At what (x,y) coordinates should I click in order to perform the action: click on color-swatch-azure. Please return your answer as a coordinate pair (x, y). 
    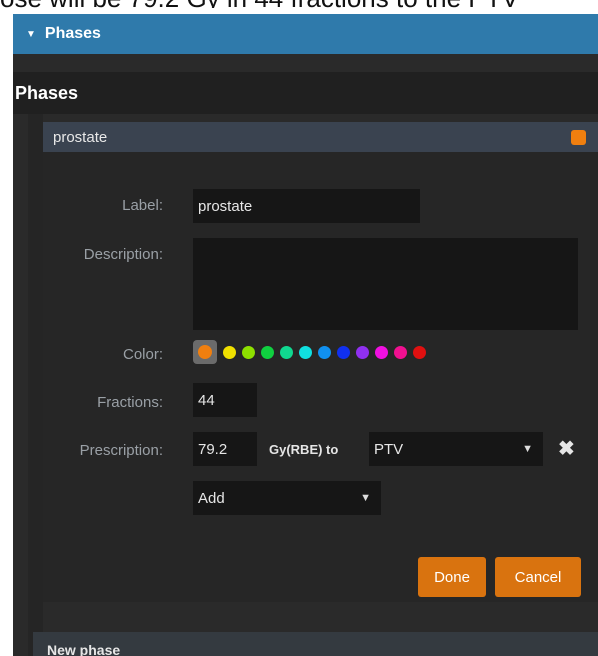
    Looking at the image, I should click on (324, 352).